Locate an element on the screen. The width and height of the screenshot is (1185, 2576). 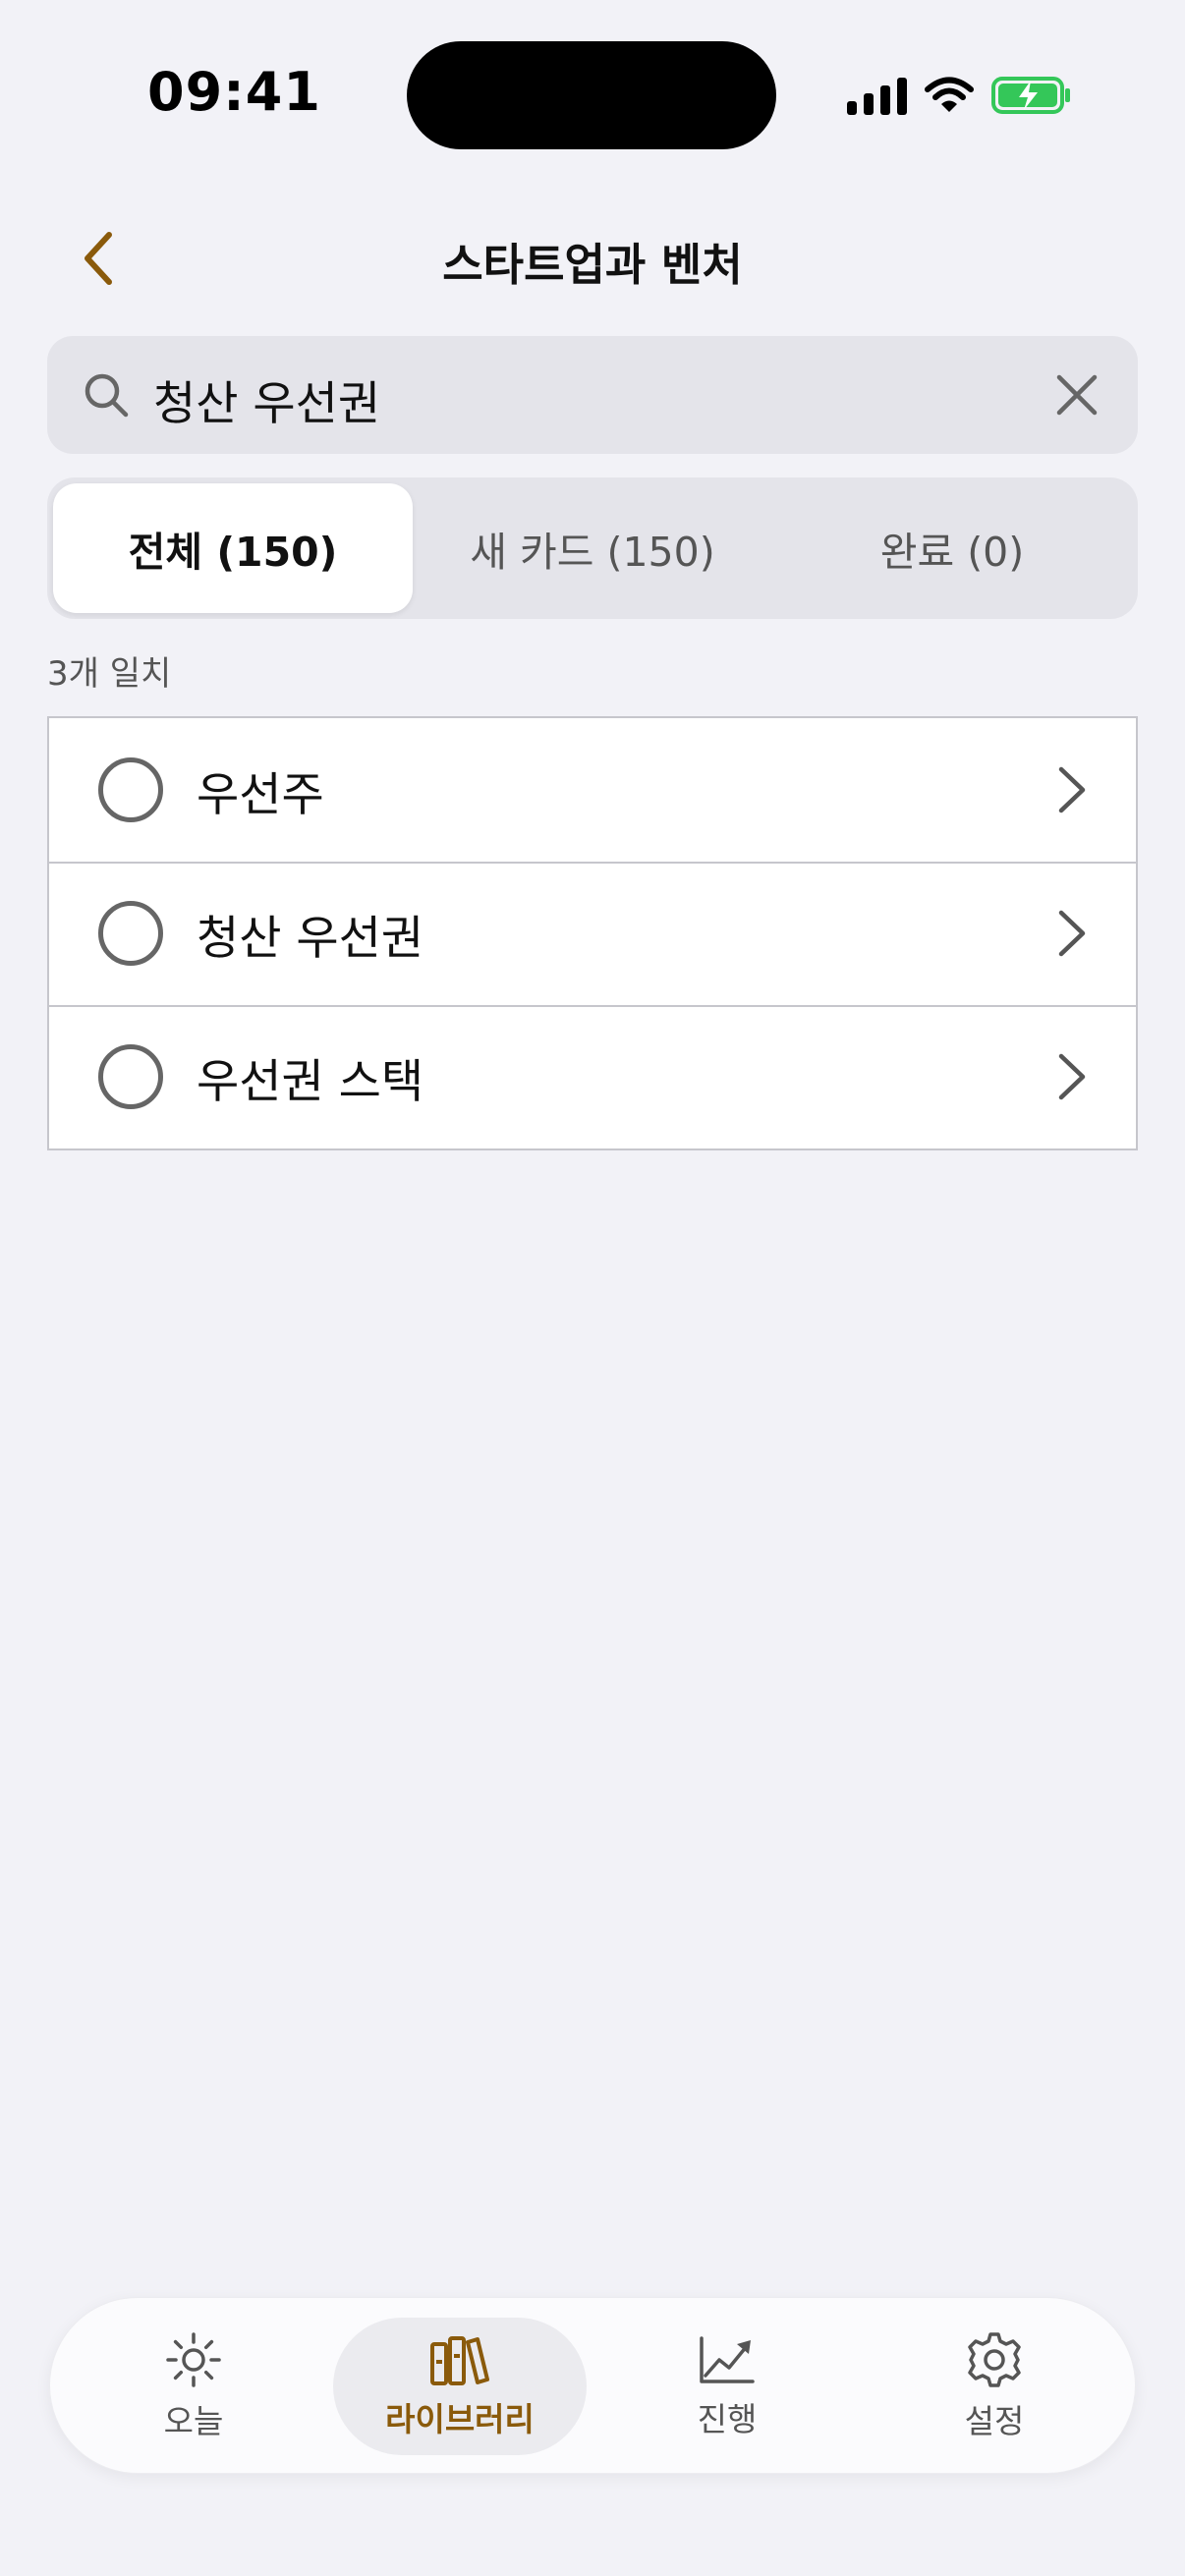
tab-bar: 오늘 라이브러리 진행 설정 is located at coordinates (592, 2385).